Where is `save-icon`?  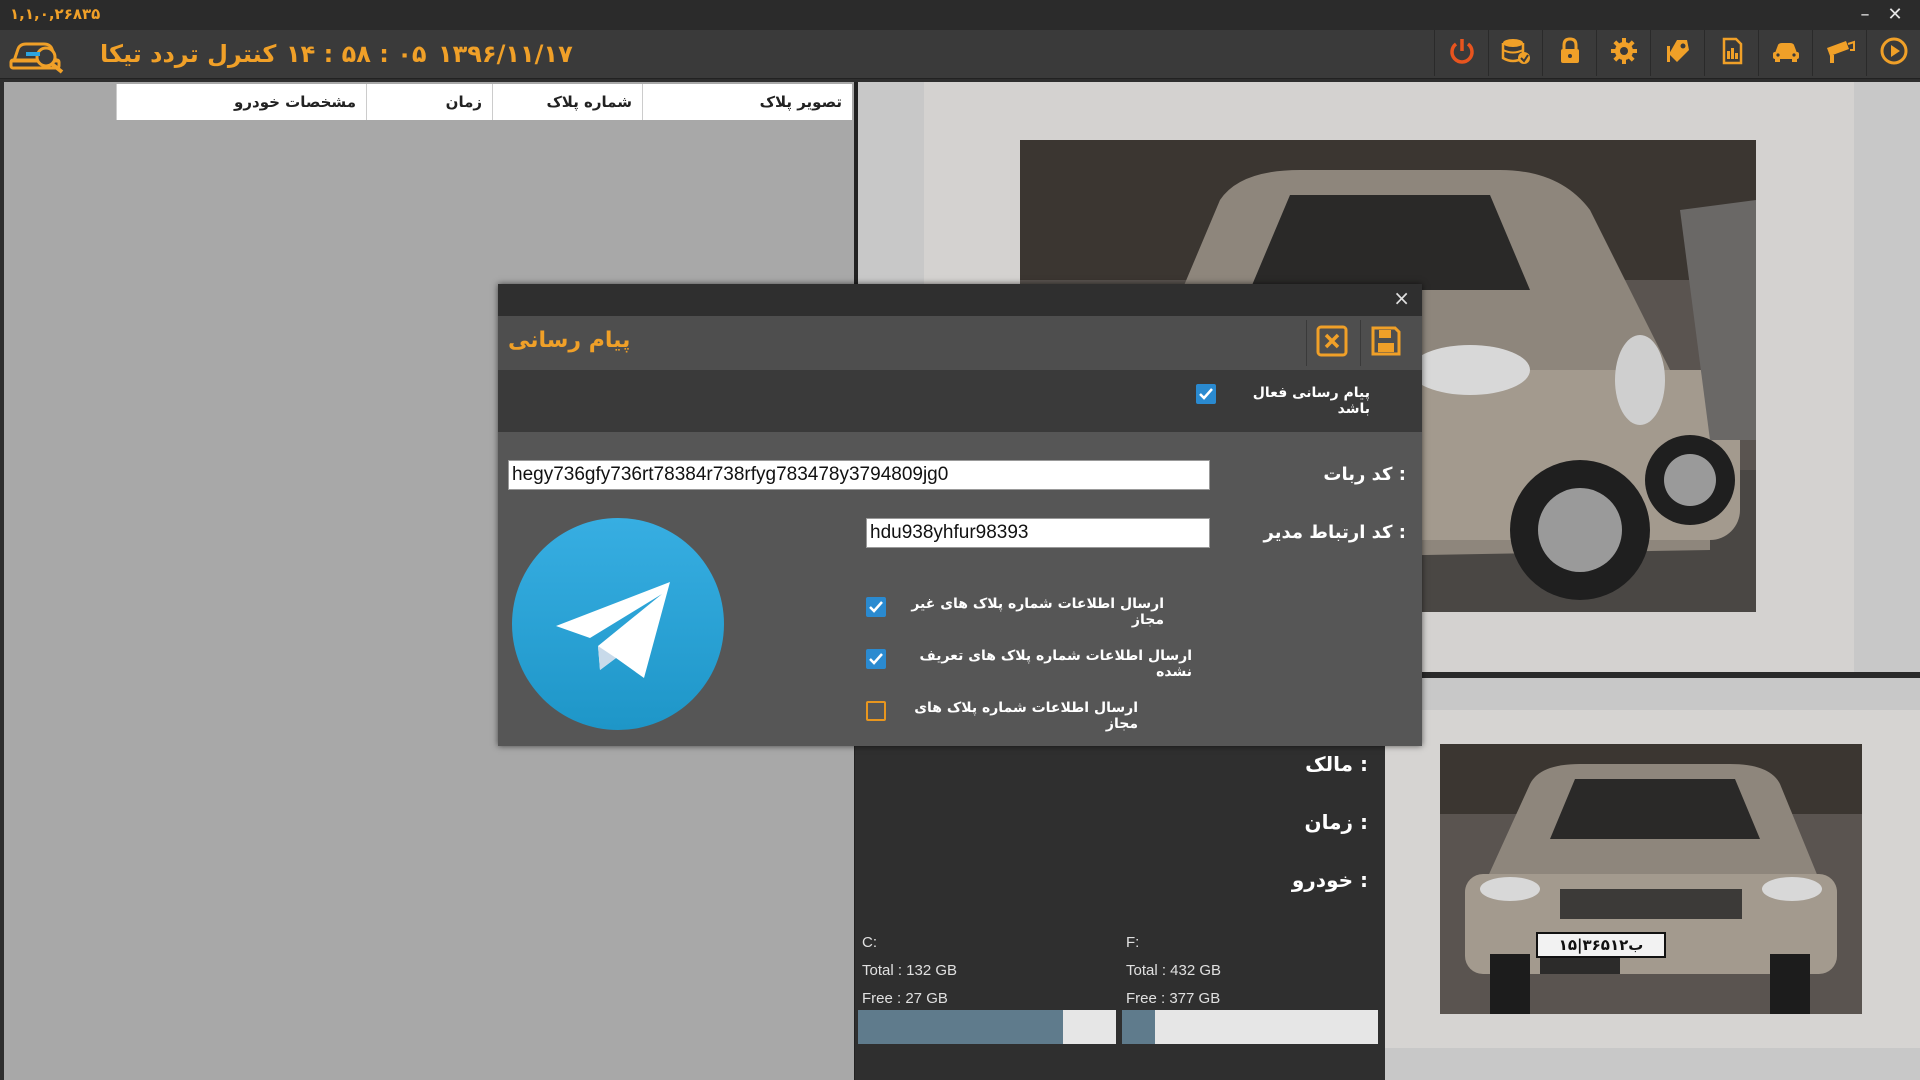
save-icon is located at coordinates (1386, 343).